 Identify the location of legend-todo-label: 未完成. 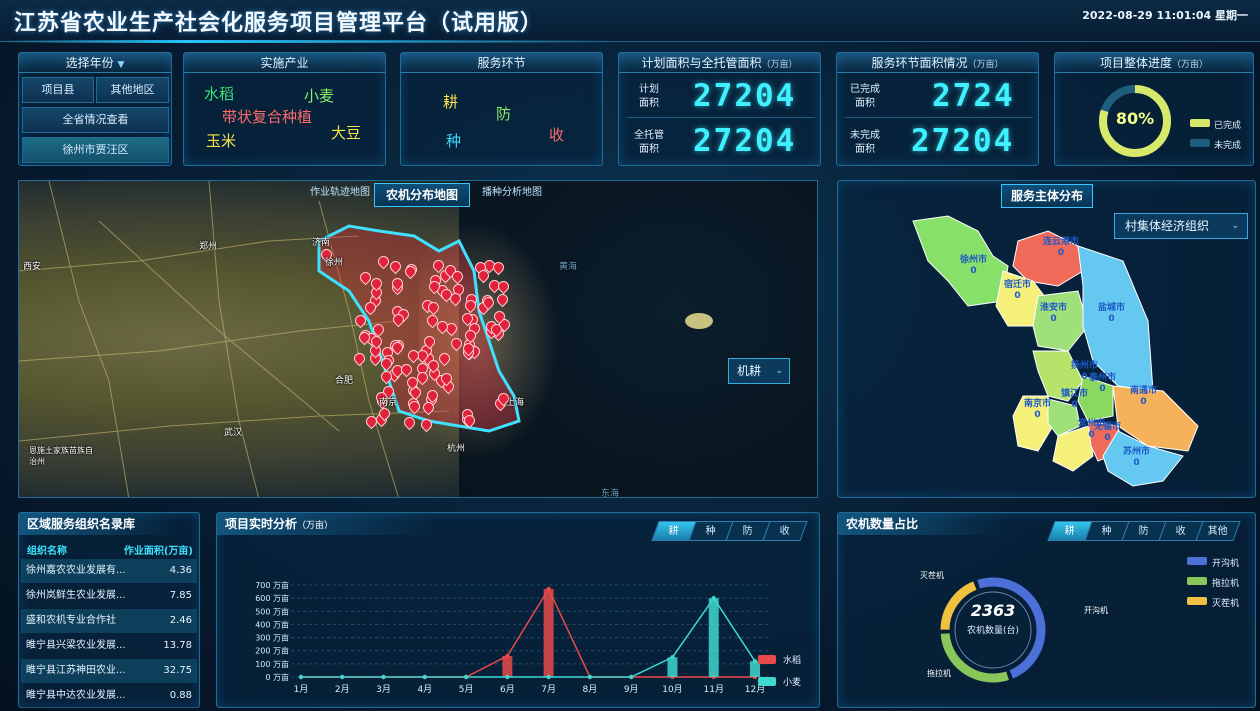
(1228, 146).